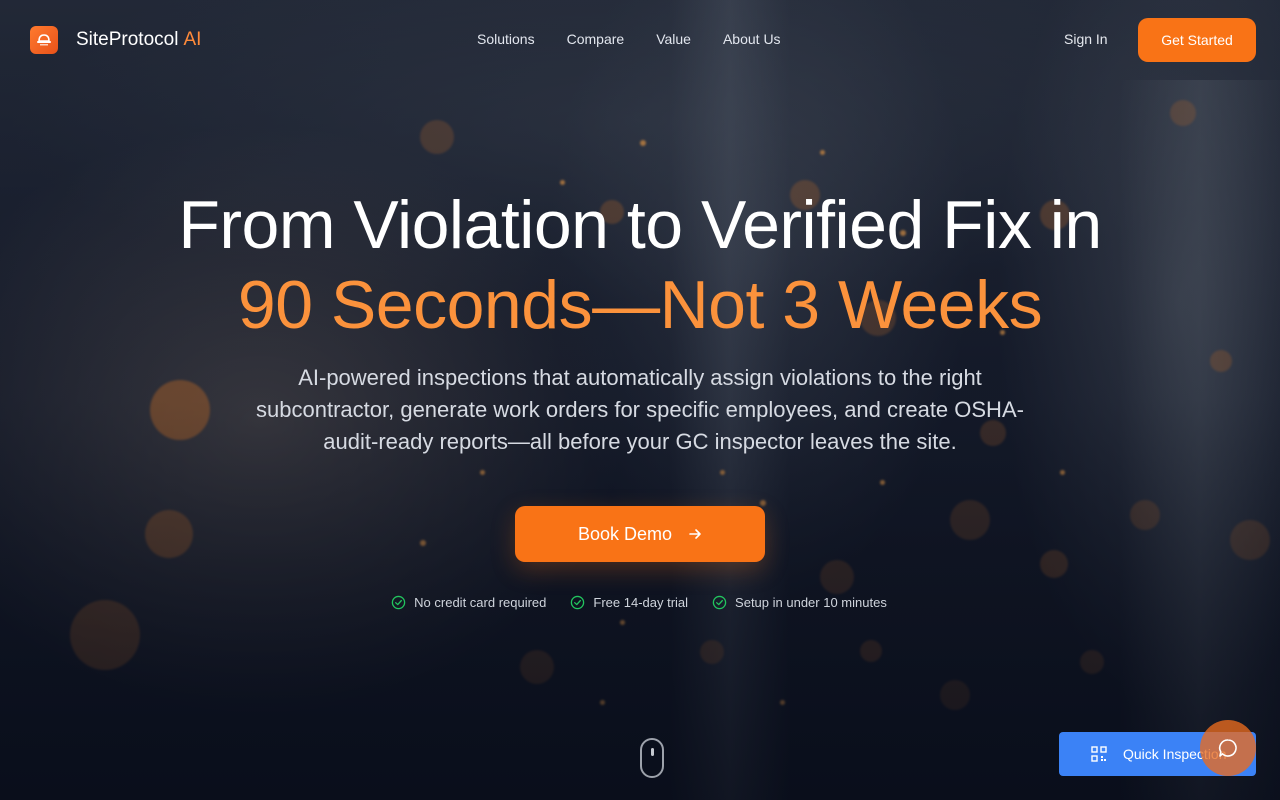 This screenshot has width=1280, height=800. I want to click on perk-label: No credit card required, so click(480, 602).